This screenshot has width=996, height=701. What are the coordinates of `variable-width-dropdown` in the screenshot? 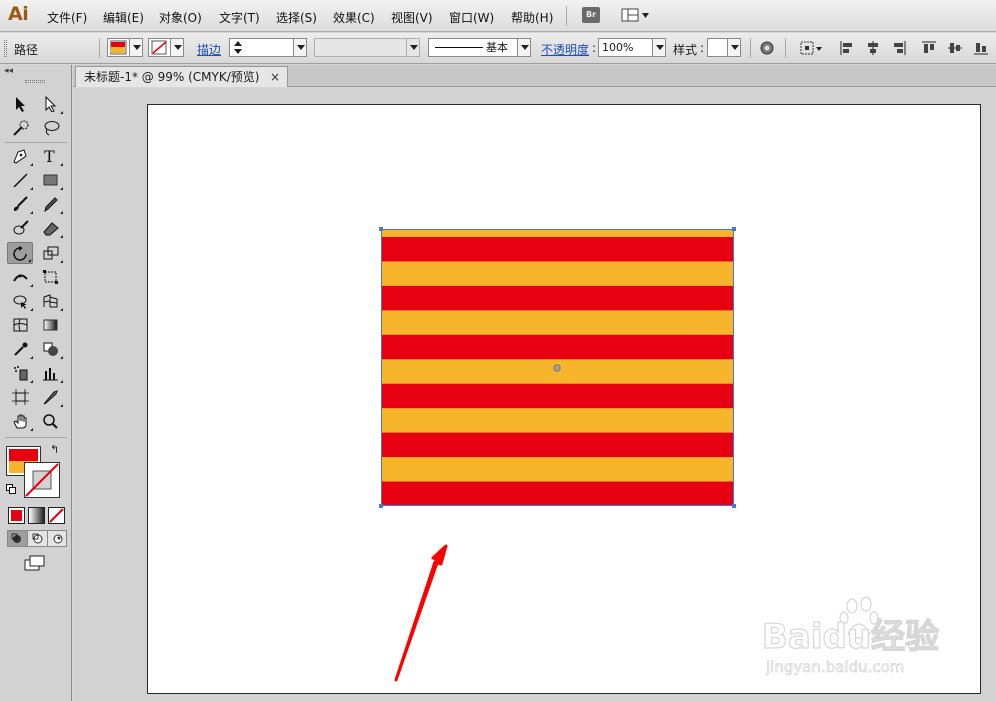 It's located at (367, 47).